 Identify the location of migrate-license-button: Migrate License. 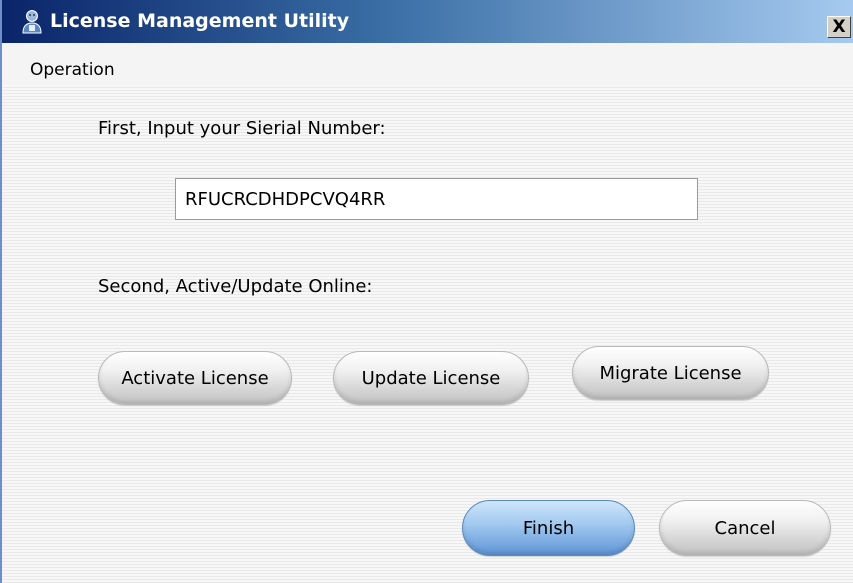
(670, 373).